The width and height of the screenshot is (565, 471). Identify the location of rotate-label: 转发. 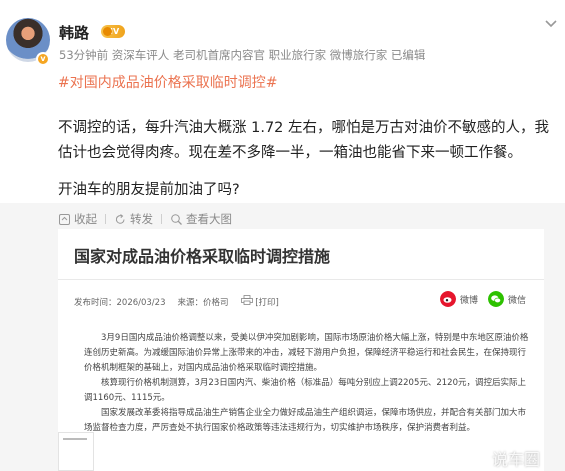
(141, 219).